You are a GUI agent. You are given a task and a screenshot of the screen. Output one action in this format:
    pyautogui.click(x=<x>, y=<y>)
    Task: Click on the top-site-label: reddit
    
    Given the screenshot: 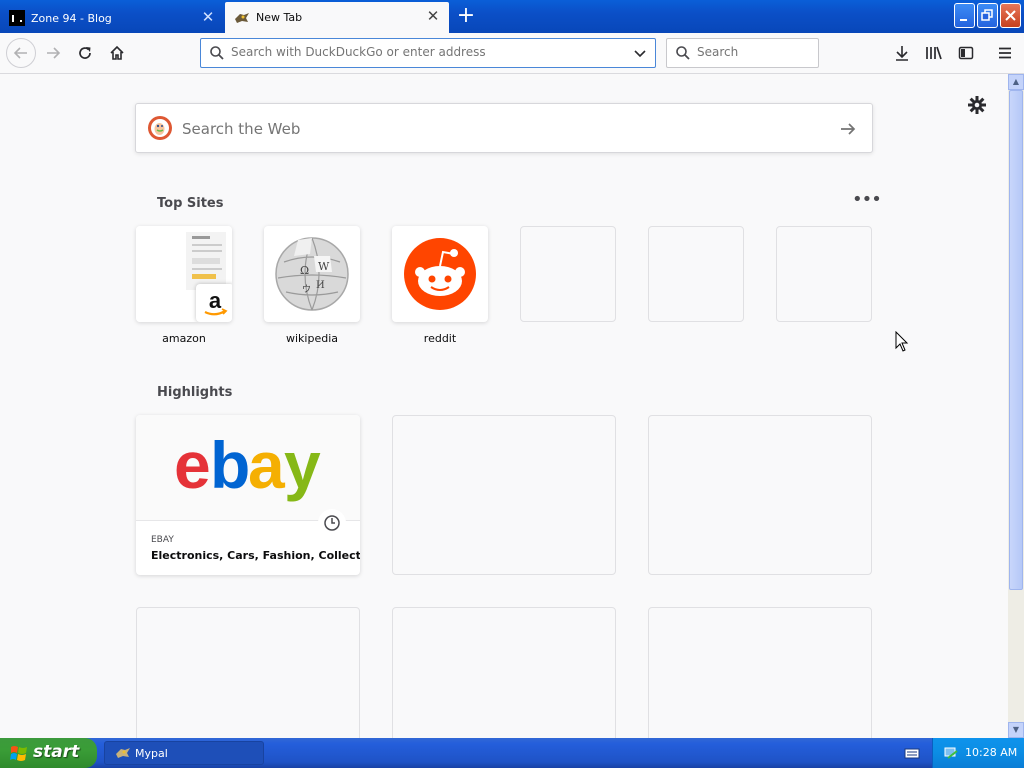 What is the action you would take?
    pyautogui.click(x=440, y=338)
    